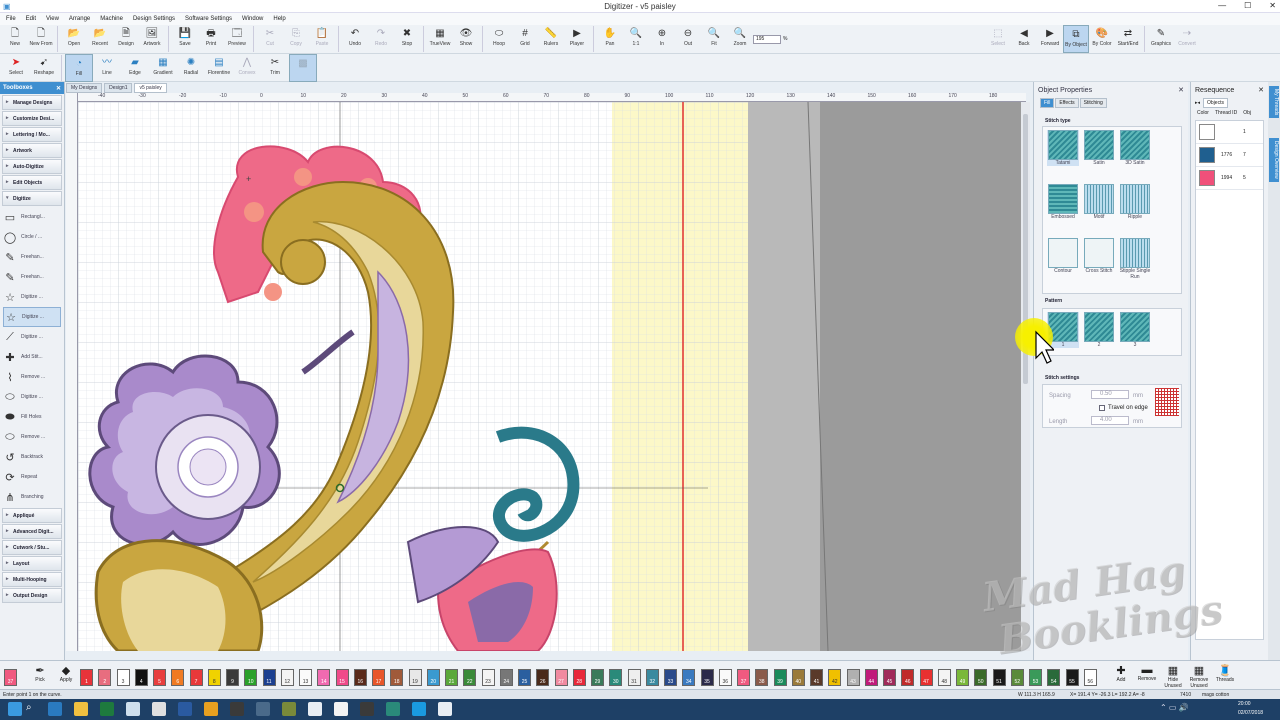 Image resolution: width=1280 pixels, height=720 pixels. Describe the element at coordinates (816, 677) in the screenshot. I see `color-chip-41: 41` at that location.